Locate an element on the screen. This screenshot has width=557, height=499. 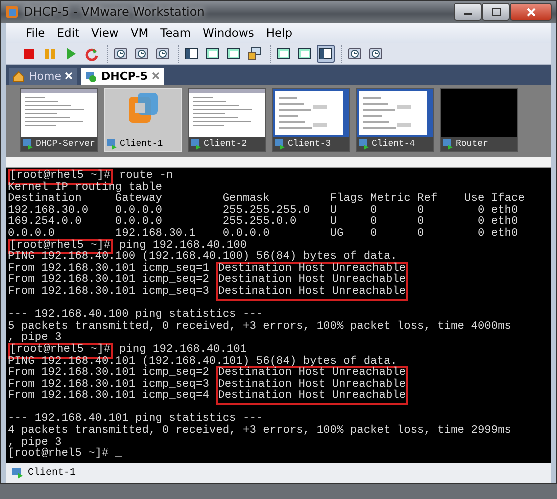
close-button is located at coordinates (531, 12).